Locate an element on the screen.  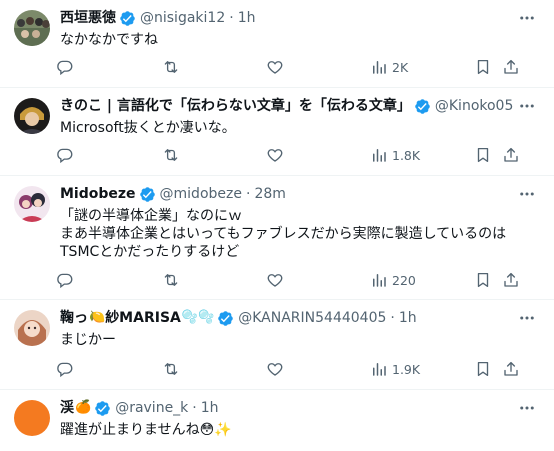
timestamp: 28m is located at coordinates (269, 194).